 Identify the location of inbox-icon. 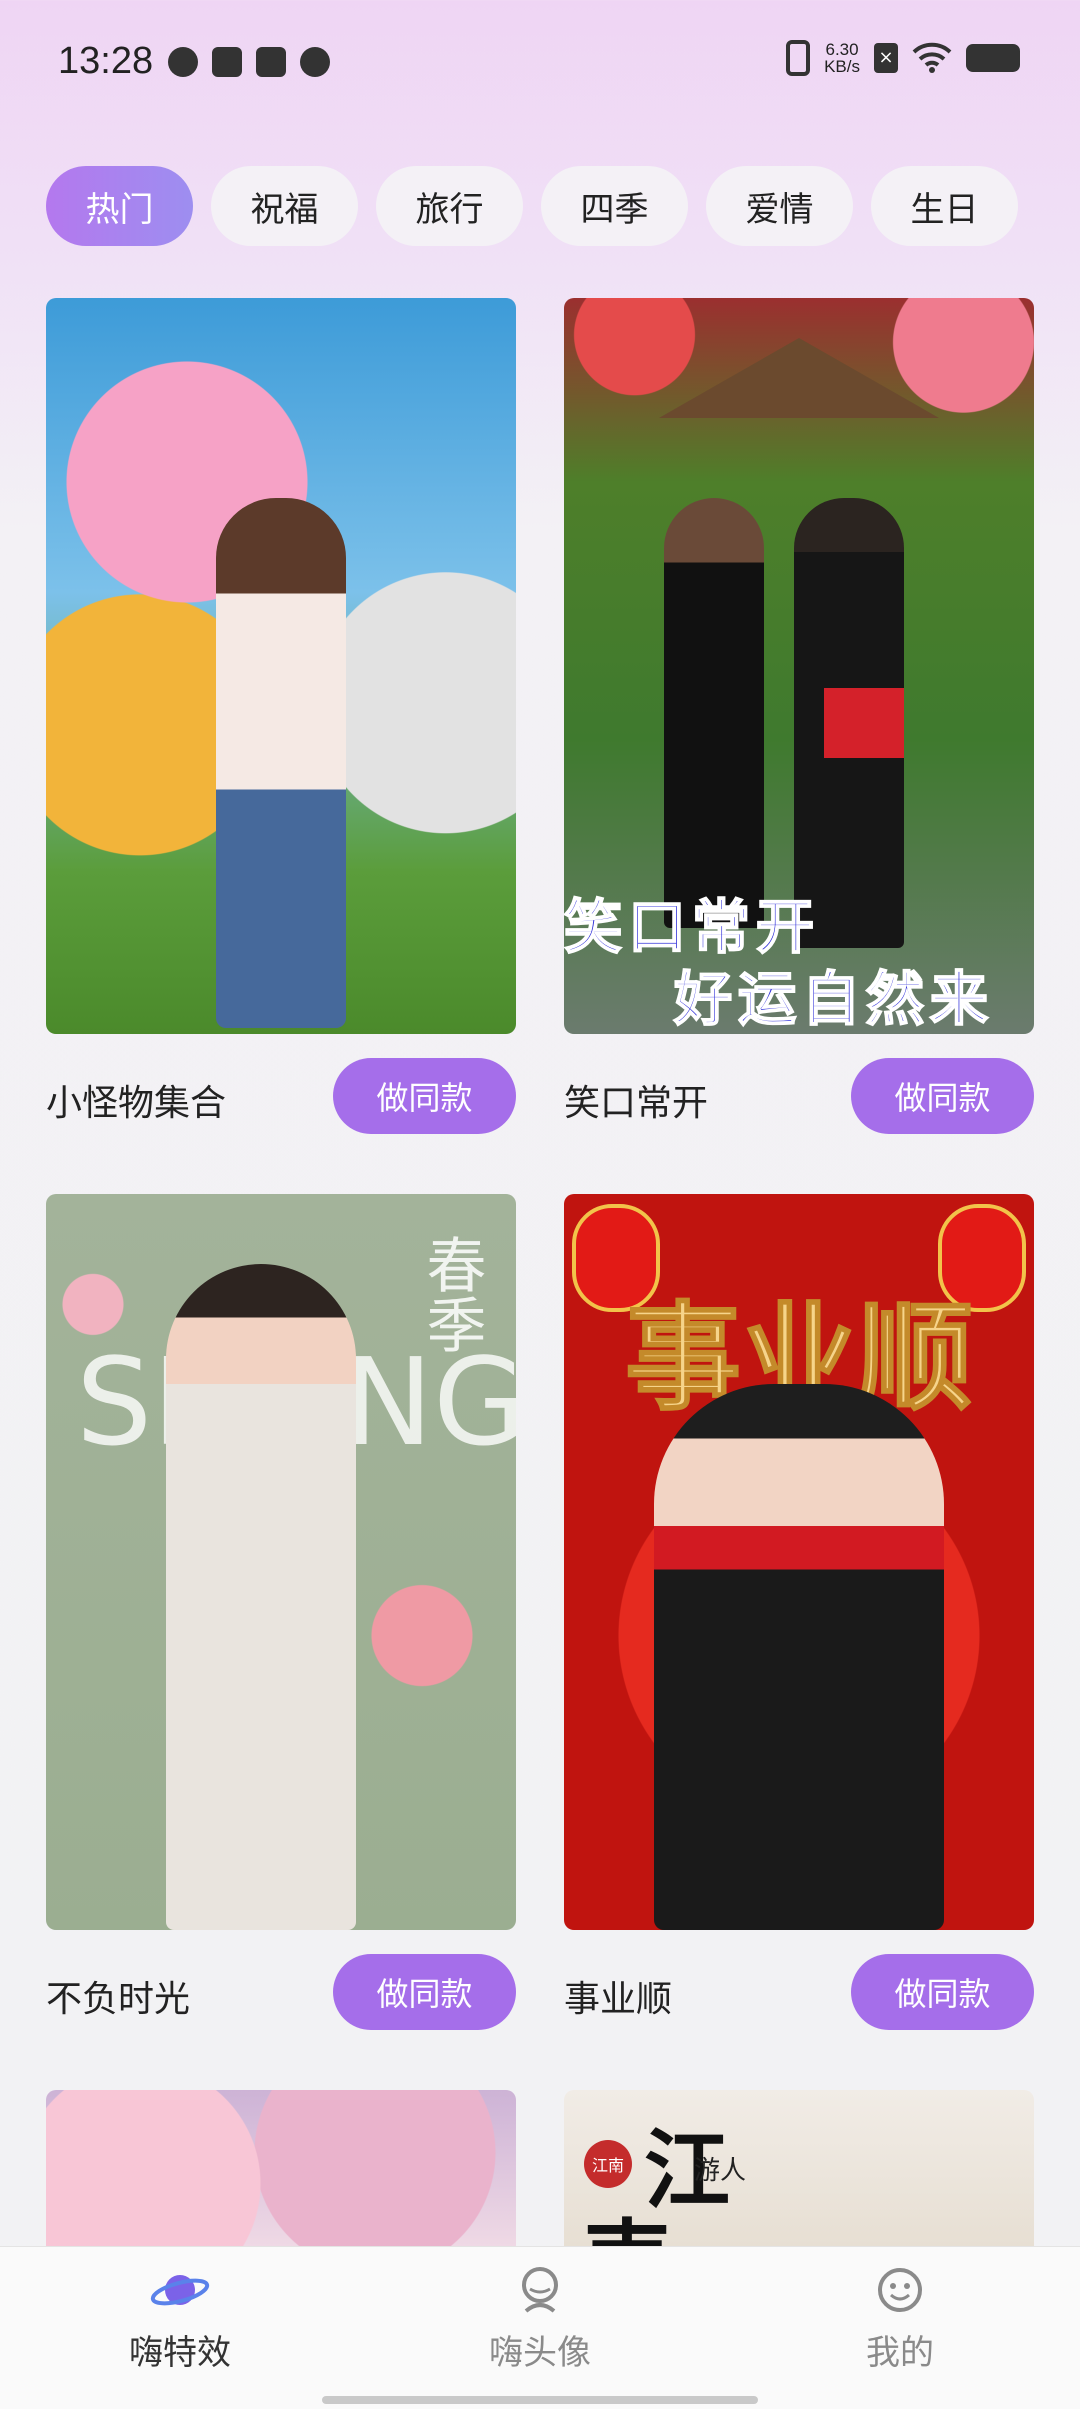
(227, 62).